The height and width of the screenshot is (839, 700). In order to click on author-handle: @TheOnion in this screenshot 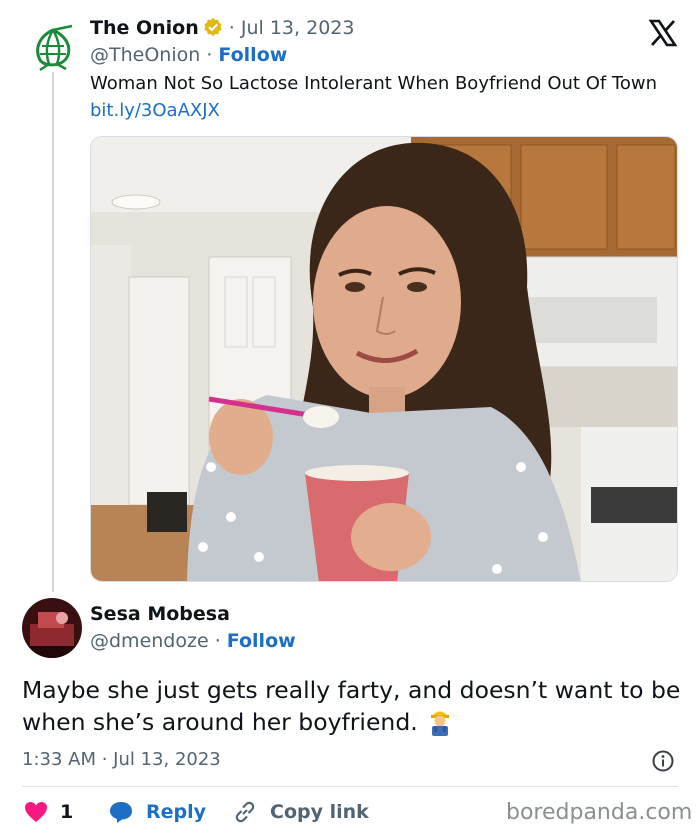, I will do `click(145, 55)`.